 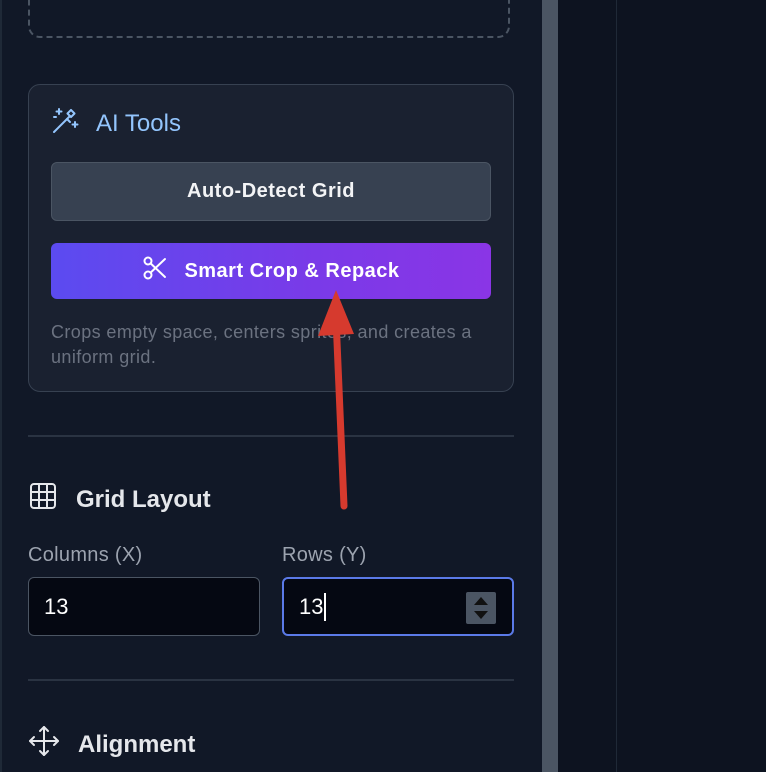 What do you see at coordinates (481, 601) in the screenshot?
I see `stepper-up-arrow` at bounding box center [481, 601].